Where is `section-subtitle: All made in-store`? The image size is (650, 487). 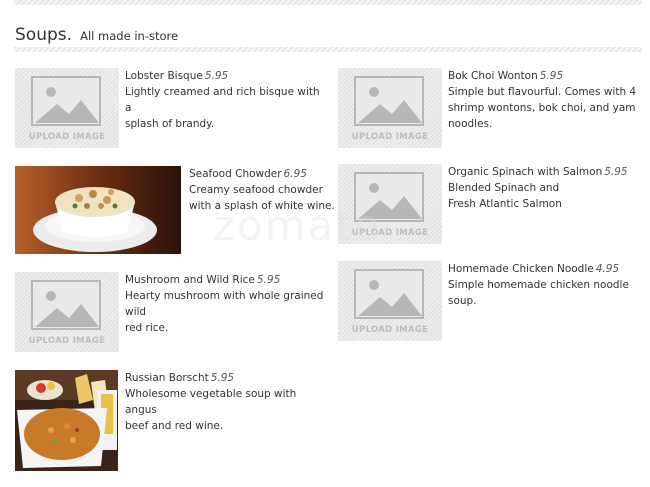
section-subtitle: All made in-store is located at coordinates (129, 36).